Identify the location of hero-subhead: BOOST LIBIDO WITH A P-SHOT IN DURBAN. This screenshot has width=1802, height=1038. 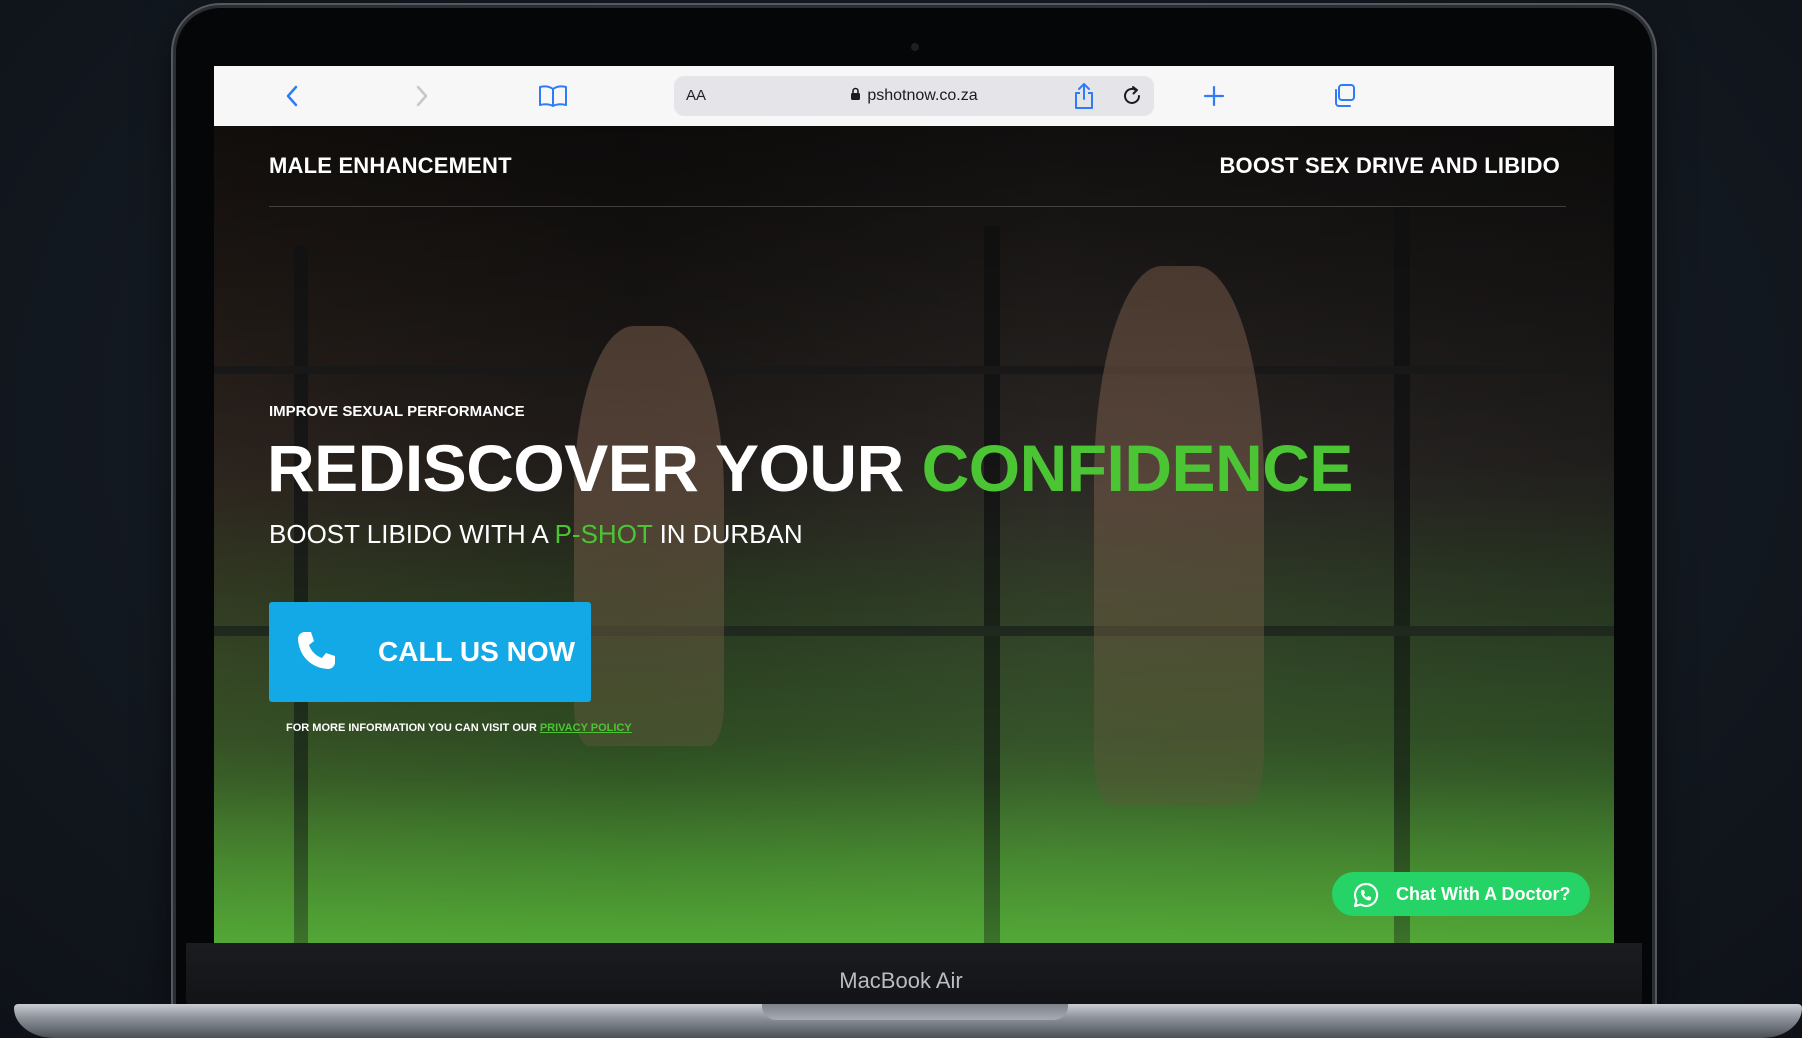
(536, 534).